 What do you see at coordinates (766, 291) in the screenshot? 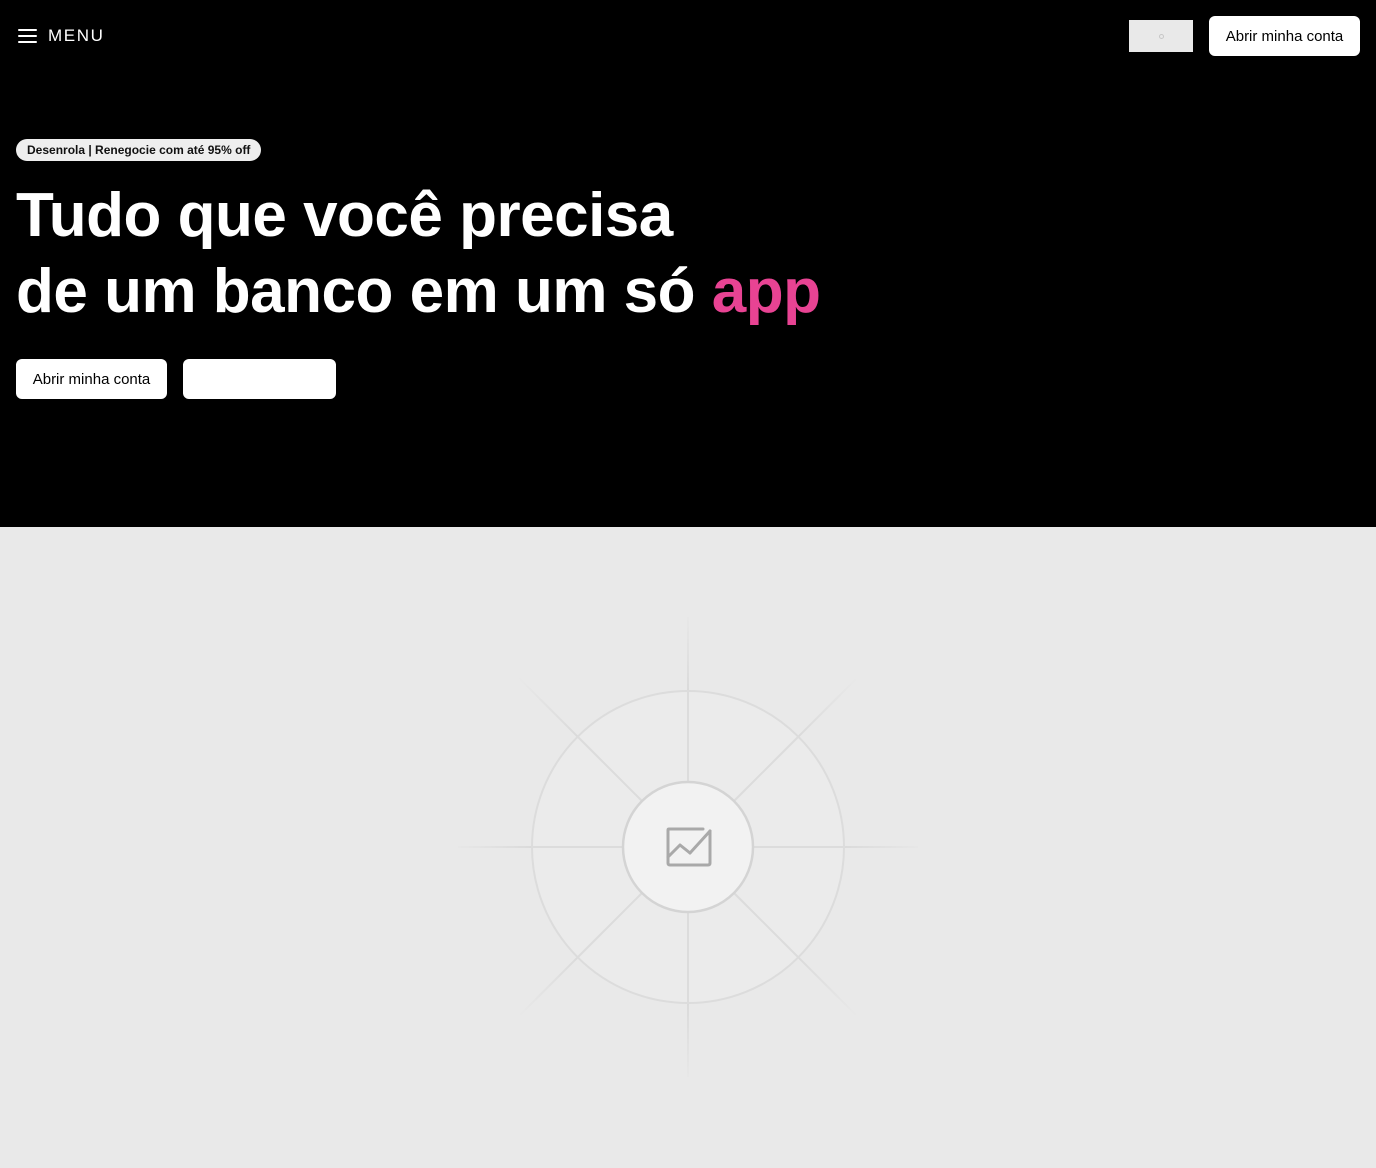
I see `headline-accent: app` at bounding box center [766, 291].